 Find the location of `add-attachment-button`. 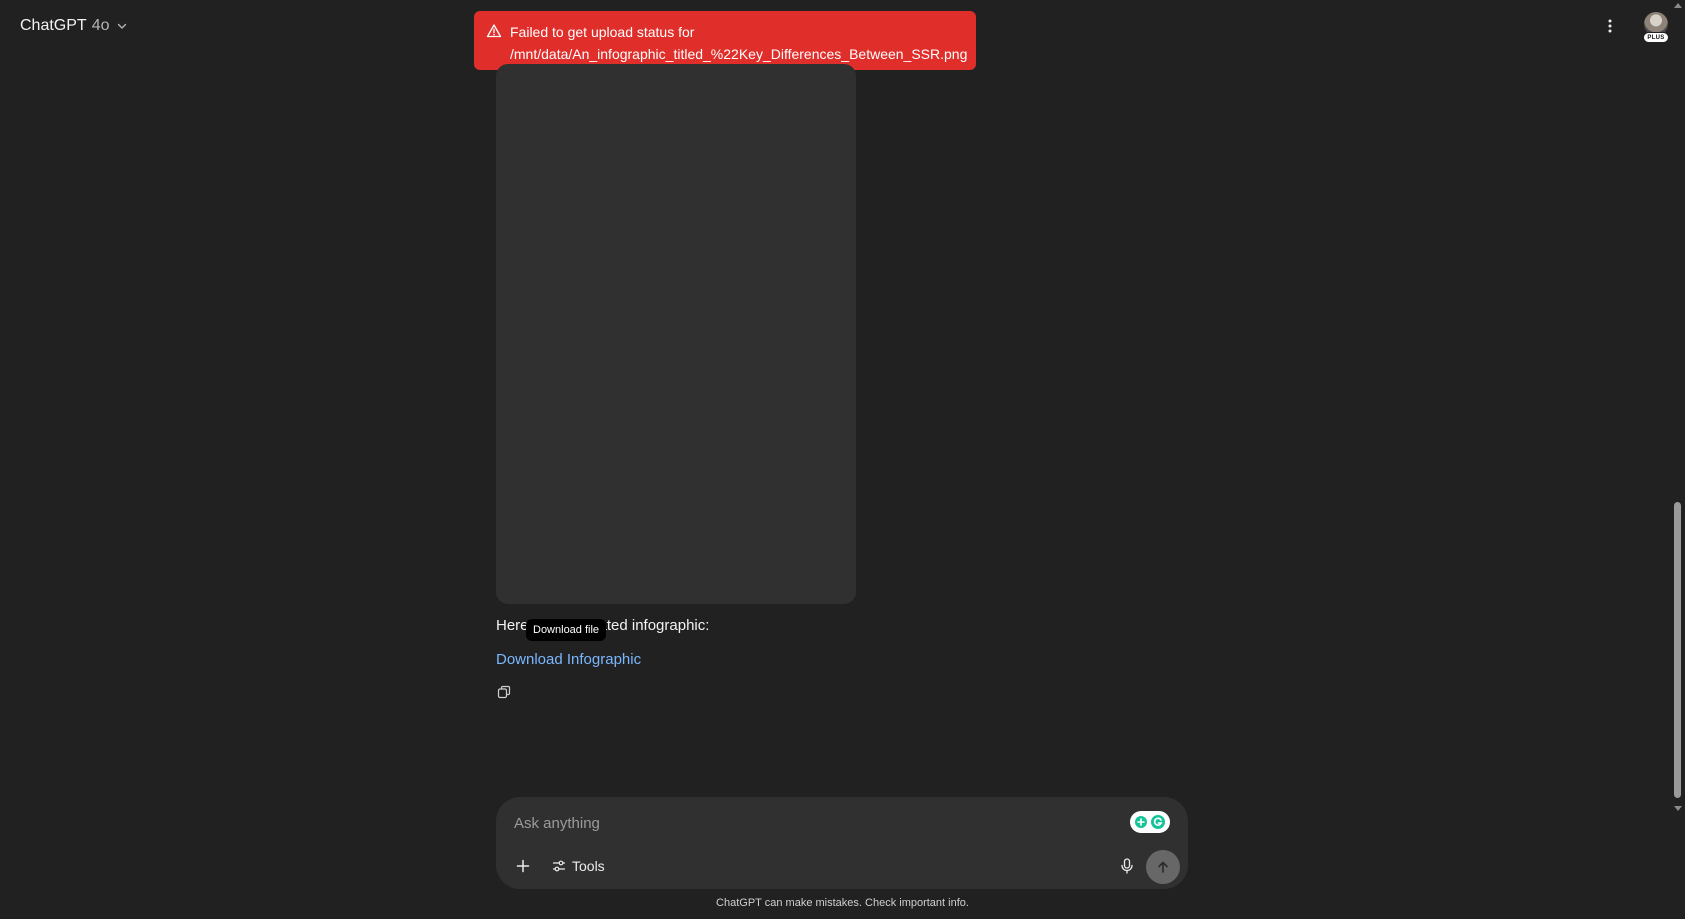

add-attachment-button is located at coordinates (523, 866).